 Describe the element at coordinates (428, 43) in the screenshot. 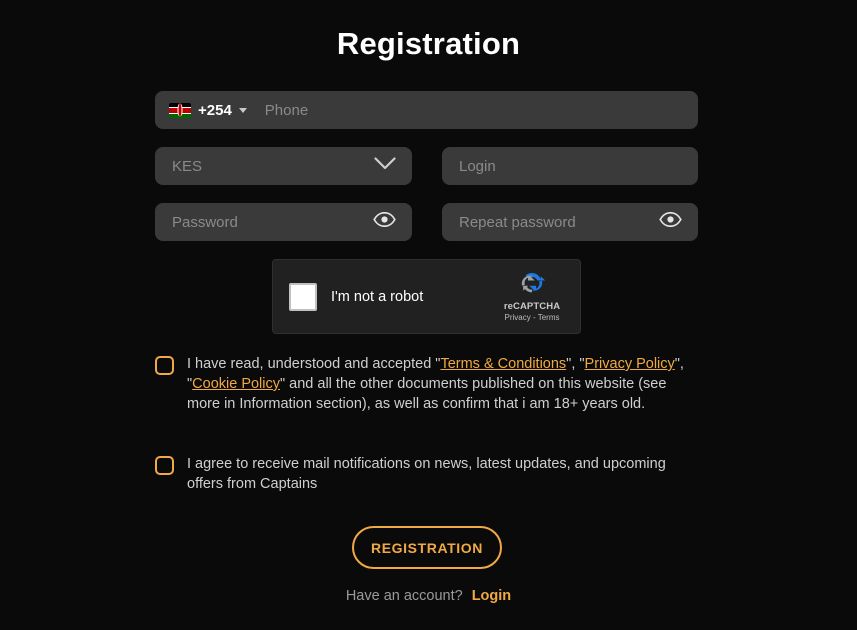

I see `page-title: Registration` at that location.